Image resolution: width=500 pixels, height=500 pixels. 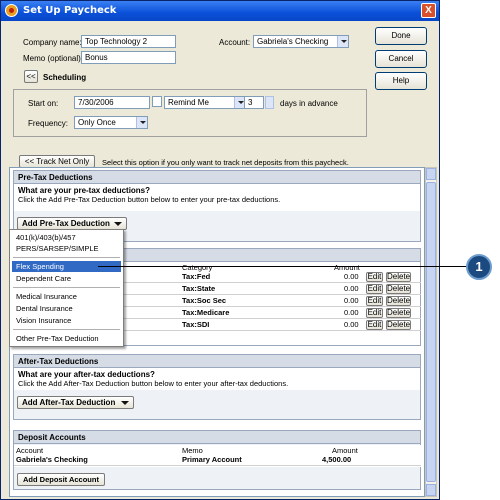 What do you see at coordinates (97, 122) in the screenshot?
I see `frequency-select-value: Only Once` at bounding box center [97, 122].